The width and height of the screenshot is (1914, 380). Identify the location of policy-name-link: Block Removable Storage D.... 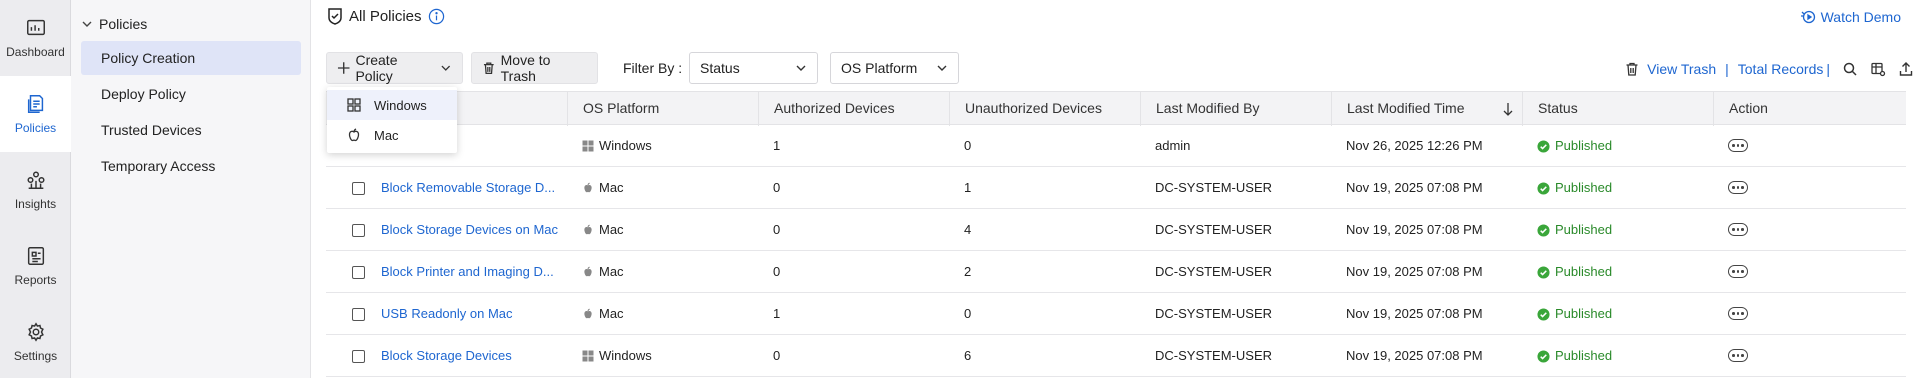
(466, 188).